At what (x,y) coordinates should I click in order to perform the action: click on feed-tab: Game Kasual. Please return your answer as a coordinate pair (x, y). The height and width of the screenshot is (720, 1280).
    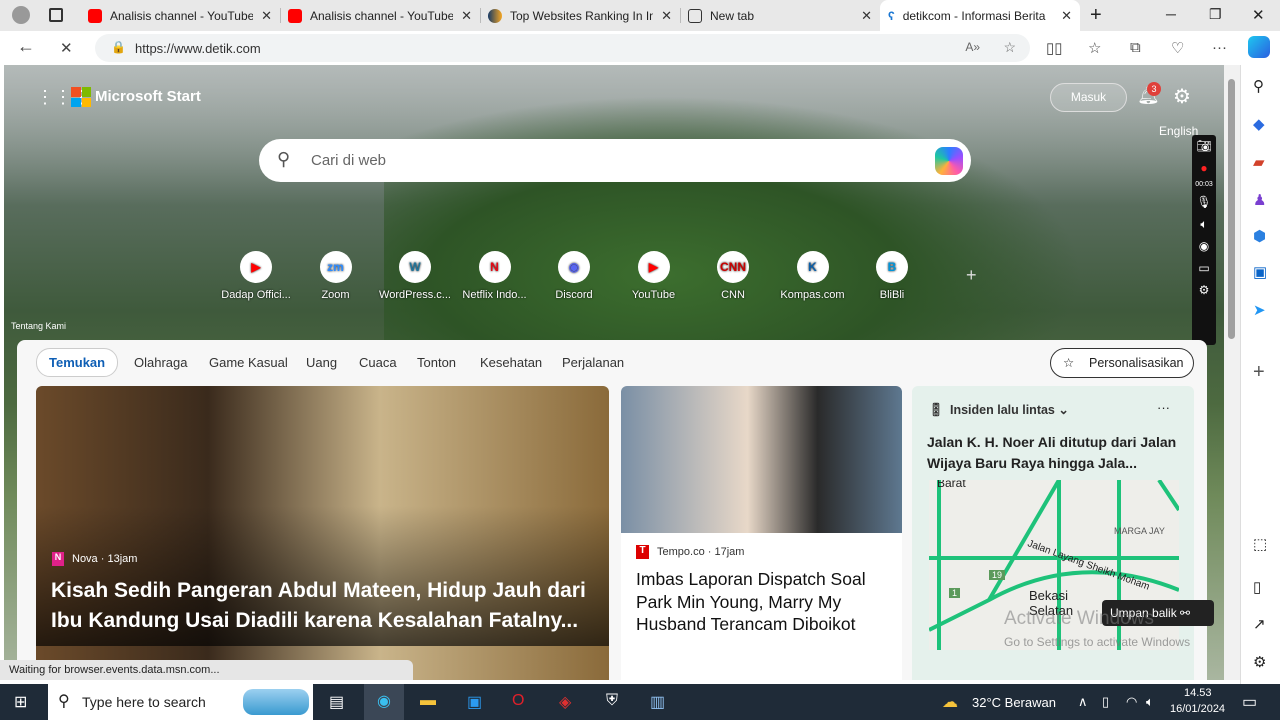
    Looking at the image, I should click on (248, 362).